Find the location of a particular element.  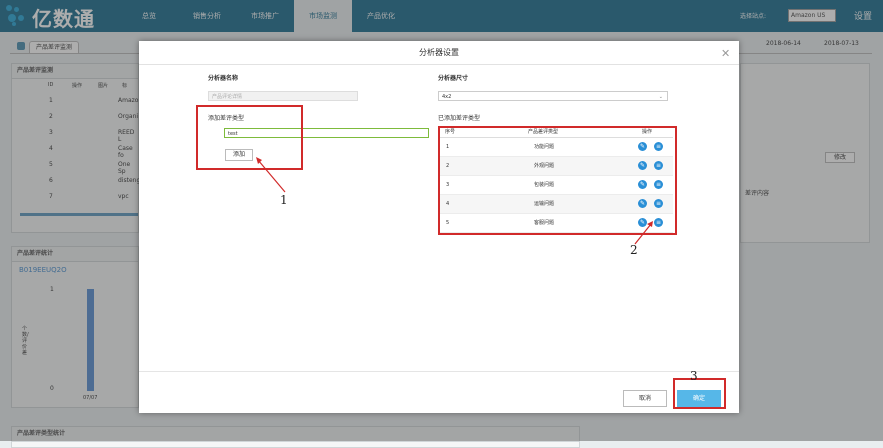

annotation-number-1: 1 is located at coordinates (284, 200).